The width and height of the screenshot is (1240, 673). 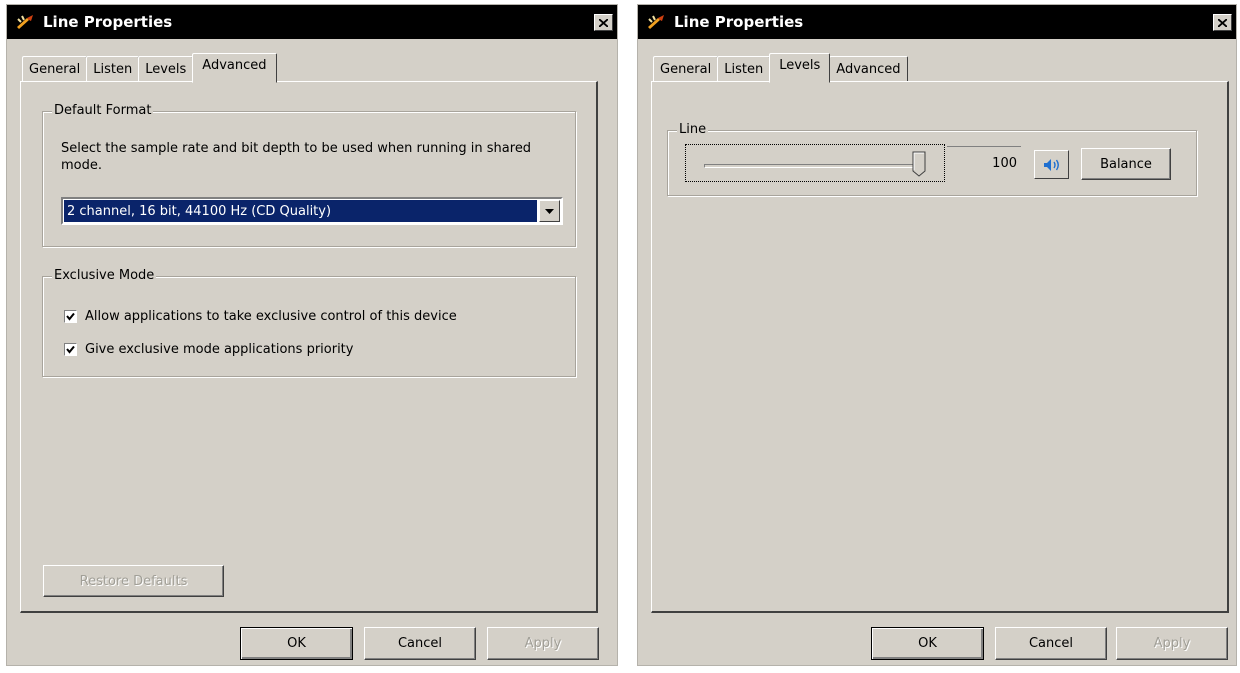 I want to click on allow-exclusive-control-checkbox, so click(x=70, y=316).